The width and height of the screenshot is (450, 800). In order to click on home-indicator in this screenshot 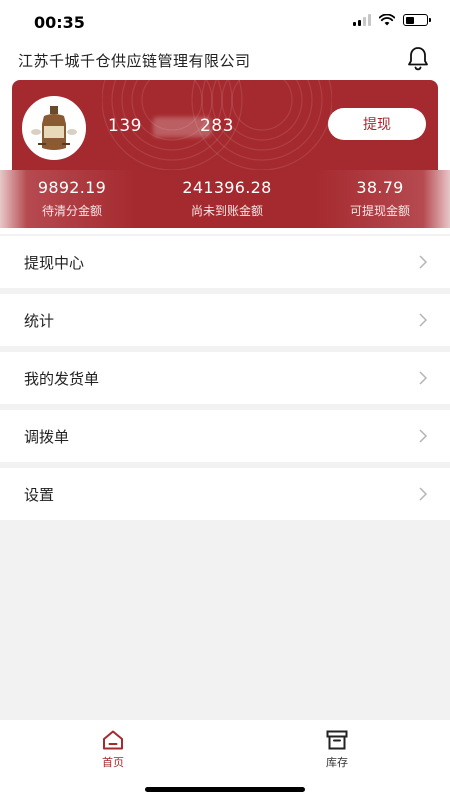, I will do `click(225, 789)`.